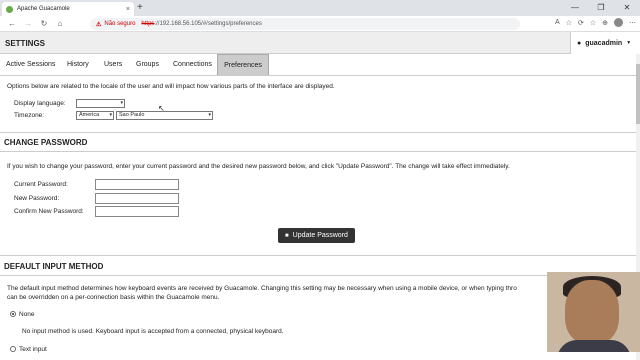  What do you see at coordinates (243, 64) in the screenshot?
I see `tab-preferences: Preferences` at bounding box center [243, 64].